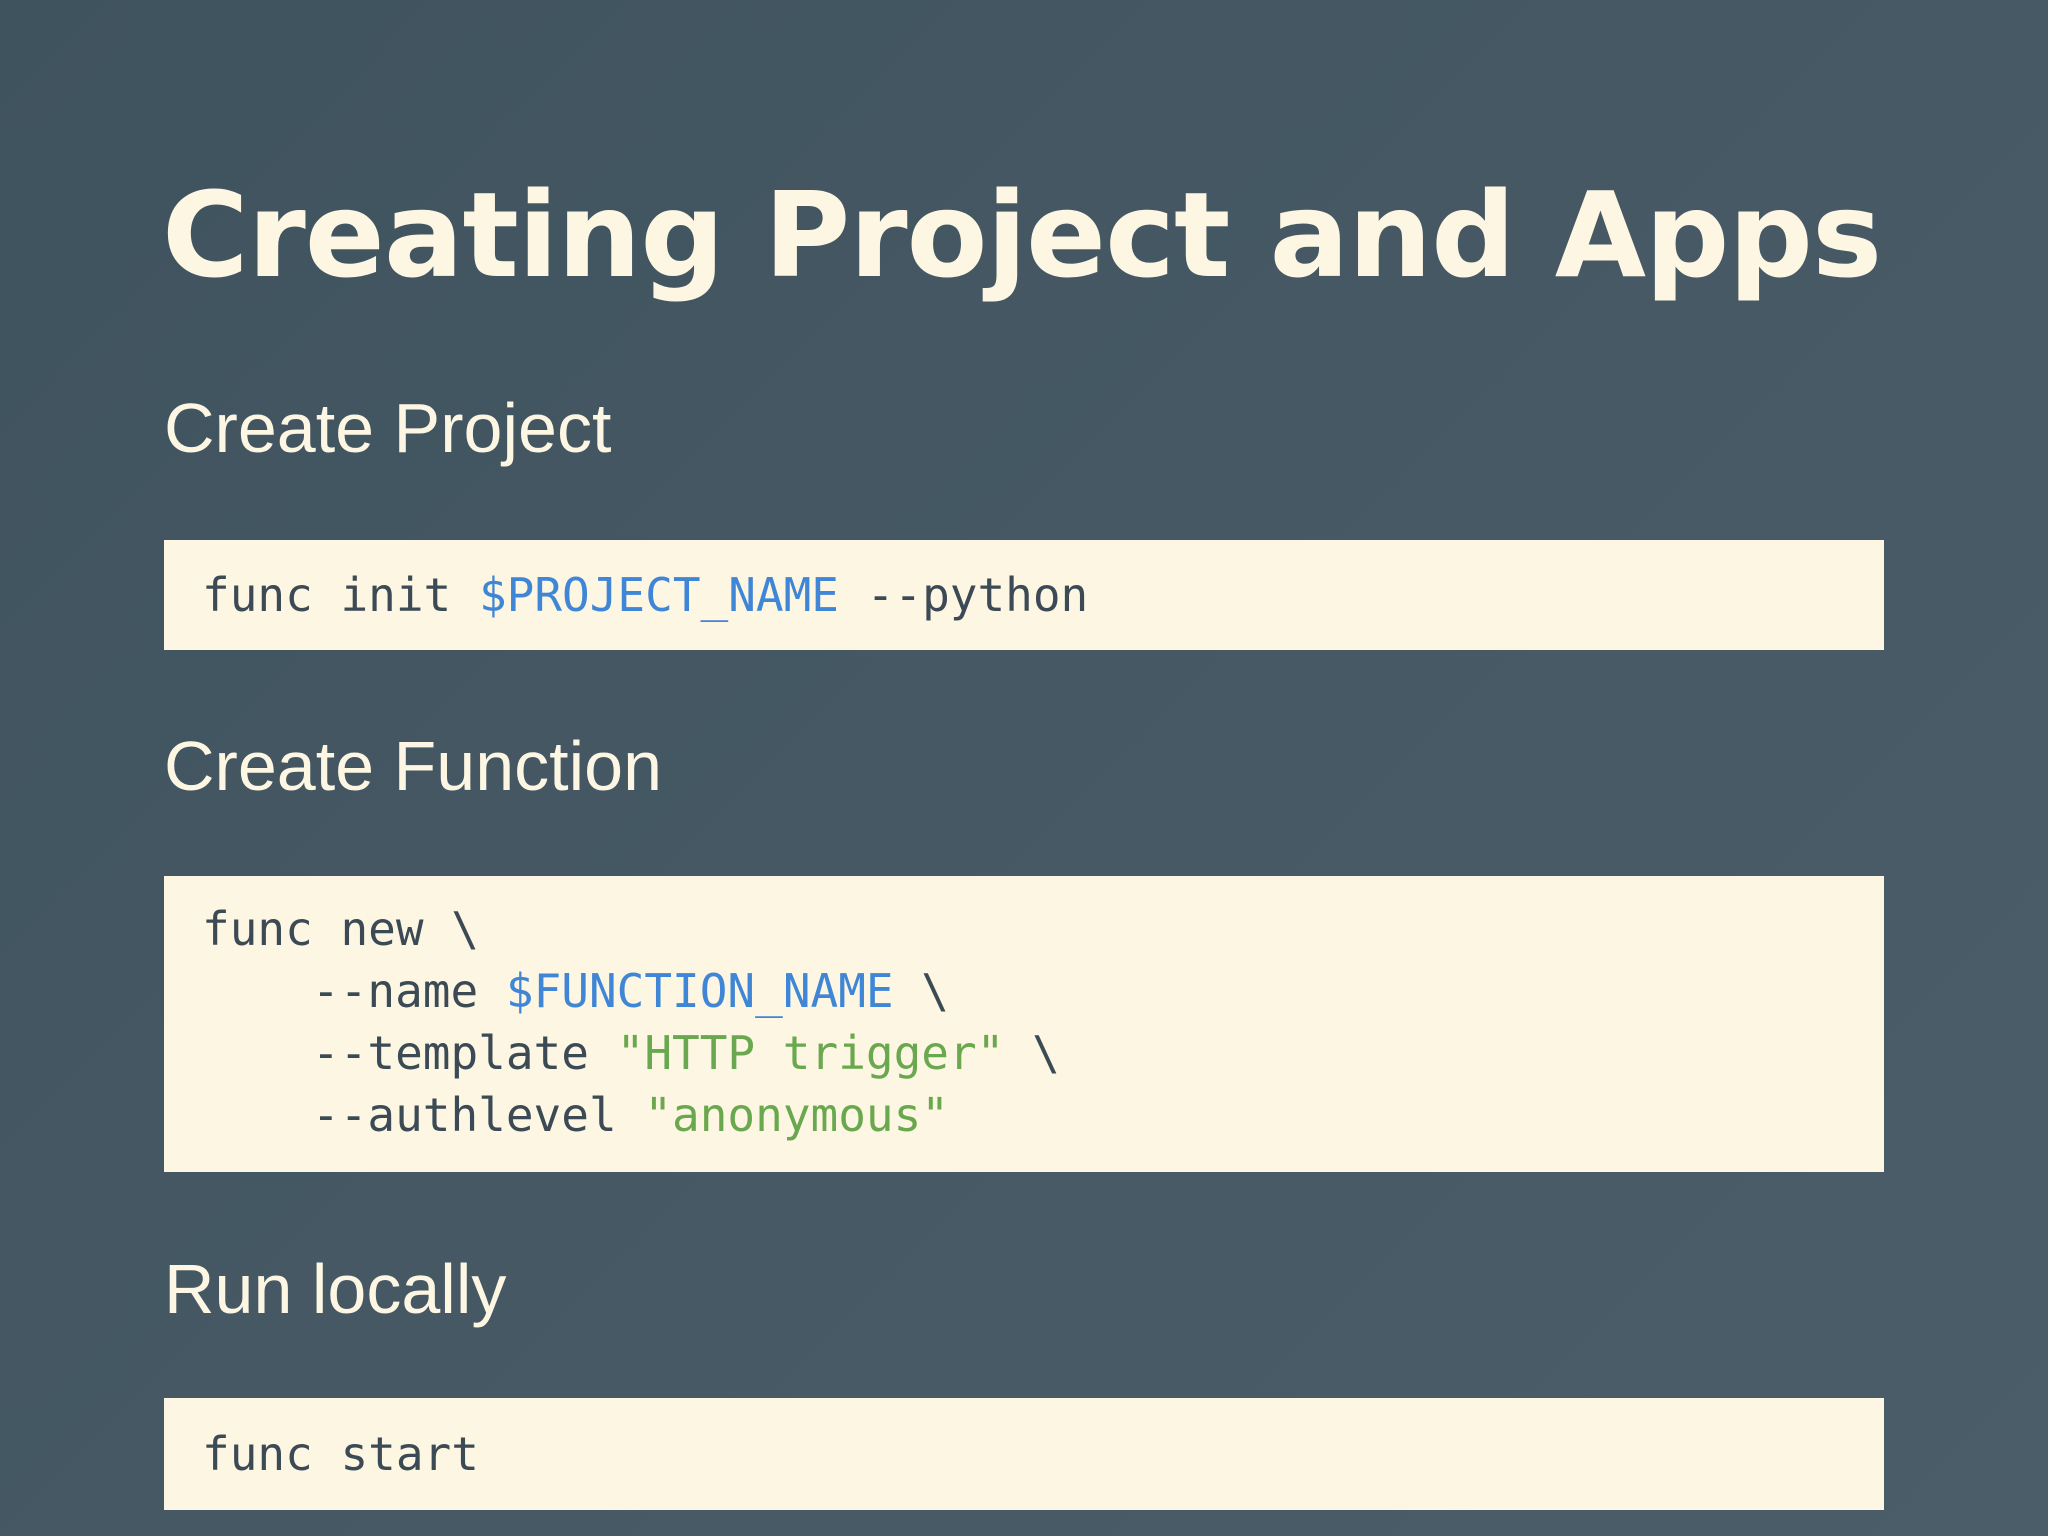 The width and height of the screenshot is (2048, 1536). Describe the element at coordinates (335, 1289) in the screenshot. I see `heading-run-locally: Run locally` at that location.